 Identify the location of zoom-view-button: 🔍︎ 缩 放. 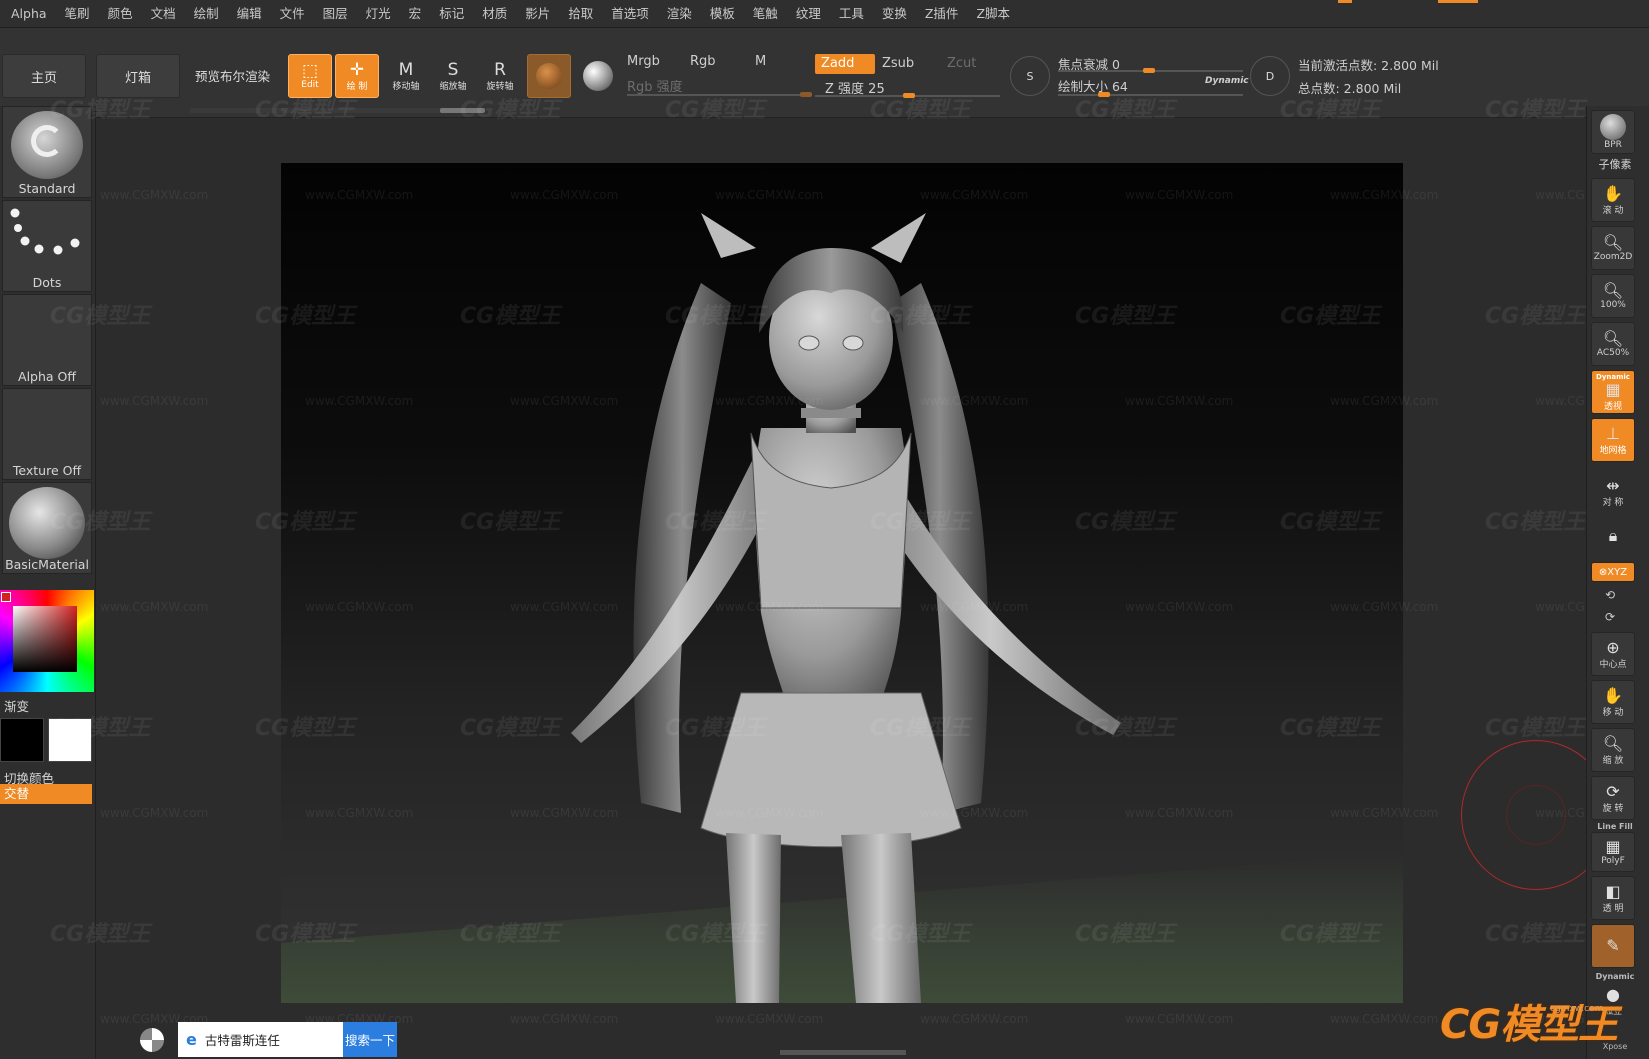
(1613, 750).